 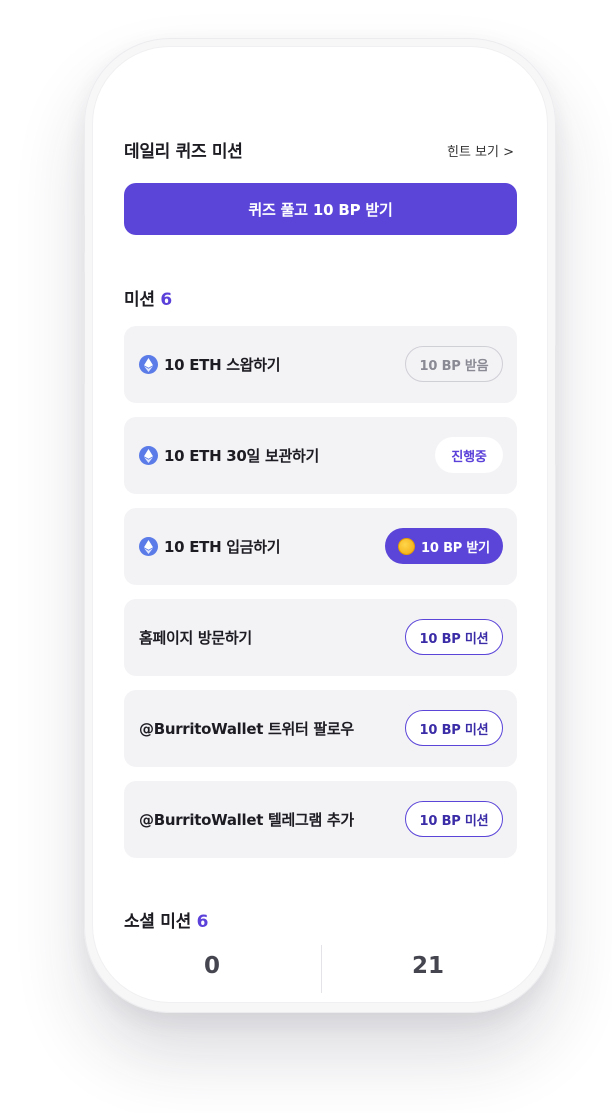 I want to click on mission-label: 10 ETH 입금하기, so click(x=222, y=547).